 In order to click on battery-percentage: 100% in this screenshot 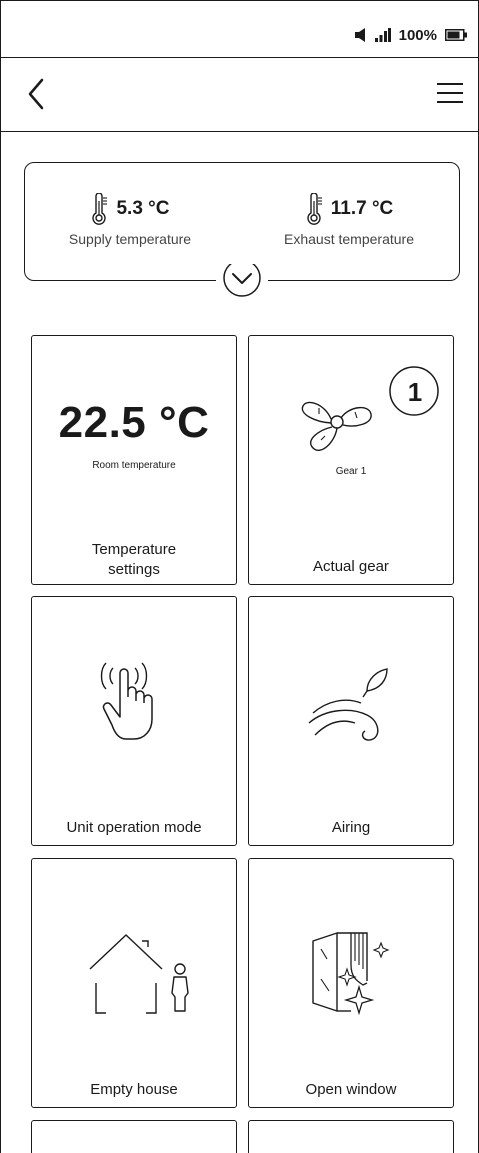, I will do `click(417, 35)`.